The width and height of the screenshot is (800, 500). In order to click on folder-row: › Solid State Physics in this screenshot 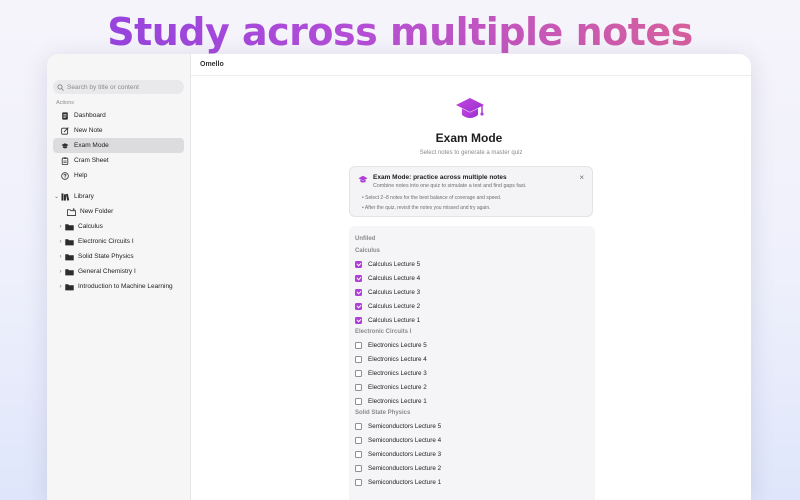, I will do `click(118, 256)`.